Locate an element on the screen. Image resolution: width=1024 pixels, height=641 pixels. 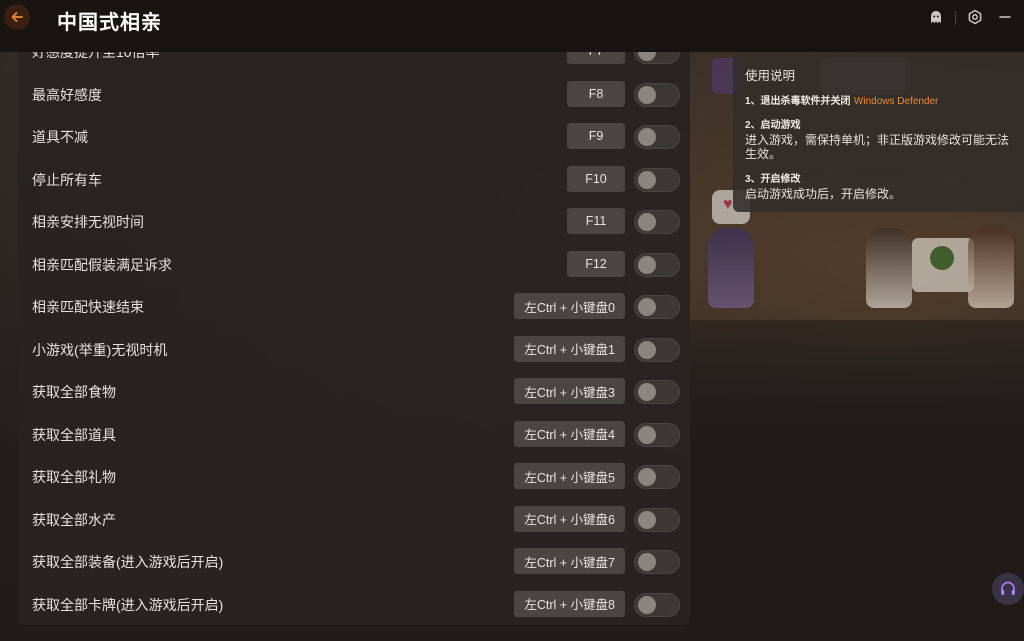
hotkey-button: 左Ctrl + 小键盘8 is located at coordinates (569, 603).